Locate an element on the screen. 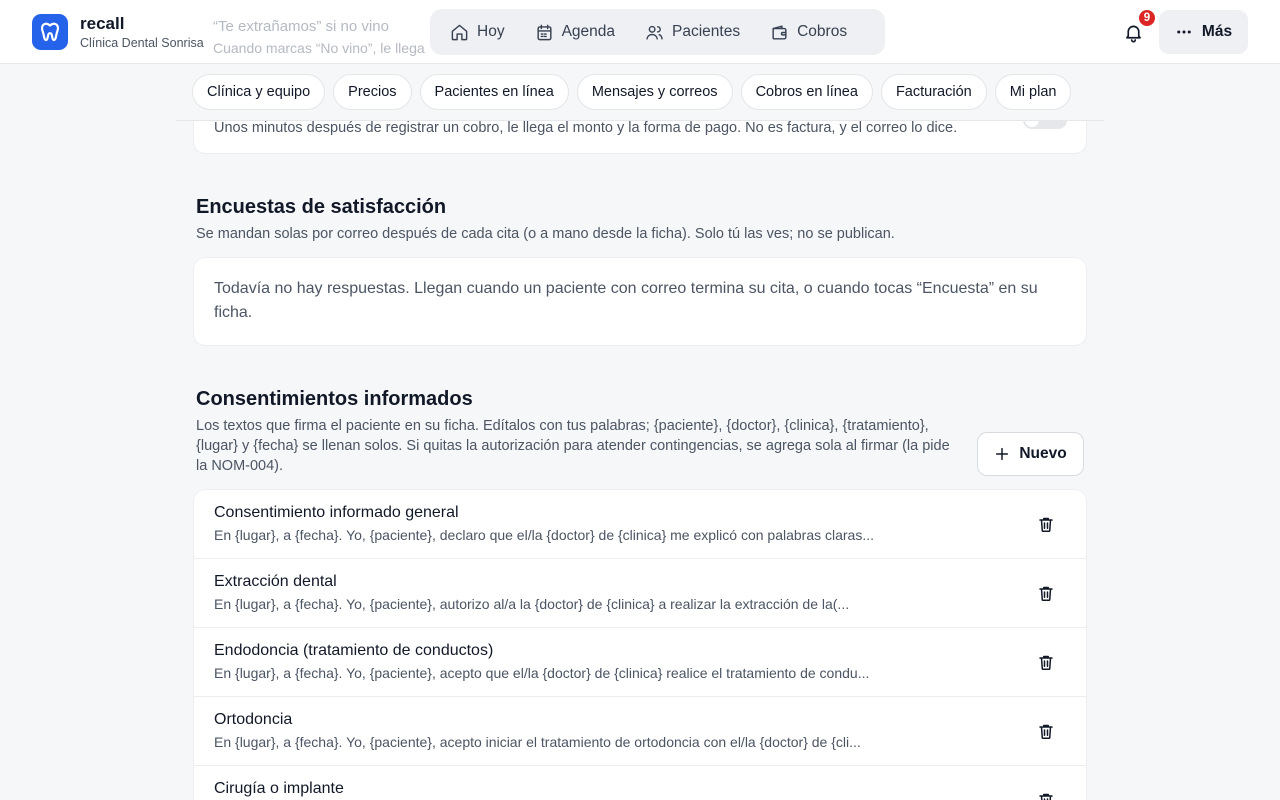  more-label: Más is located at coordinates (1217, 31).